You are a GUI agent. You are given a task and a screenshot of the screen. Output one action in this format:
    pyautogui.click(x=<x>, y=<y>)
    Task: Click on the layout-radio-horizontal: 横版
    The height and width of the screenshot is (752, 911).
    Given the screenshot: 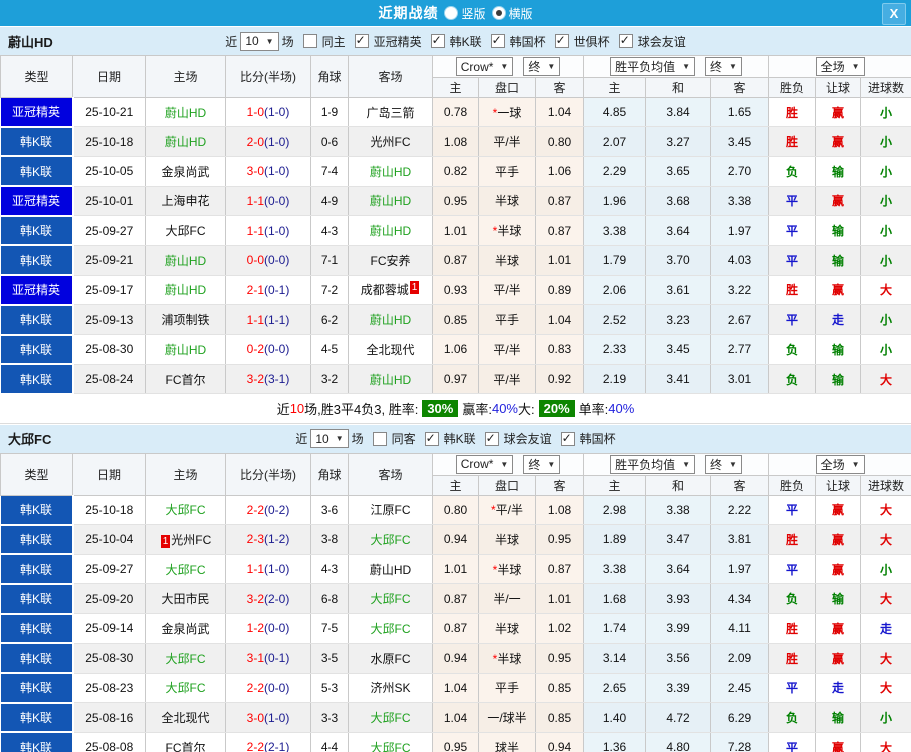 What is the action you would take?
    pyautogui.click(x=512, y=13)
    